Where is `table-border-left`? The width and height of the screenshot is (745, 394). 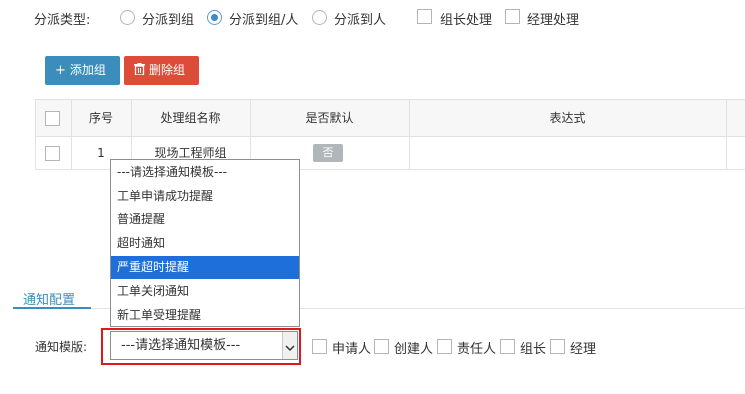 table-border-left is located at coordinates (35, 134).